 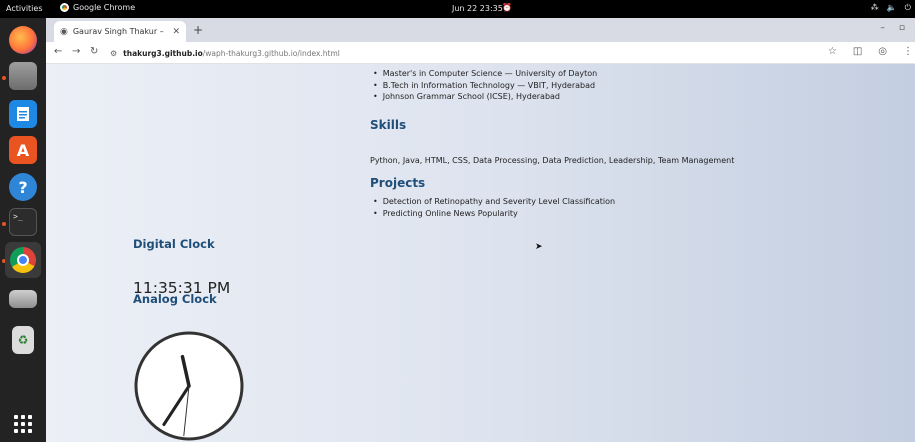 I want to click on app-menu: Google Chrome, so click(x=97, y=7).